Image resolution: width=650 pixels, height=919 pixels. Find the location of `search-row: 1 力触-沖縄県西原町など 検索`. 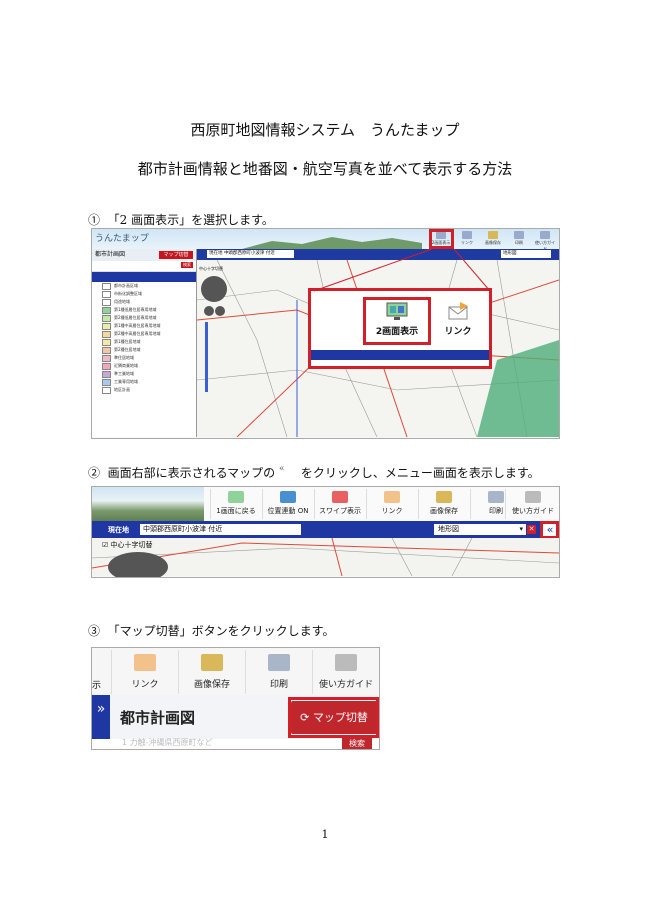

search-row: 1 力触-沖縄県西原町など 検索 is located at coordinates (235, 743).